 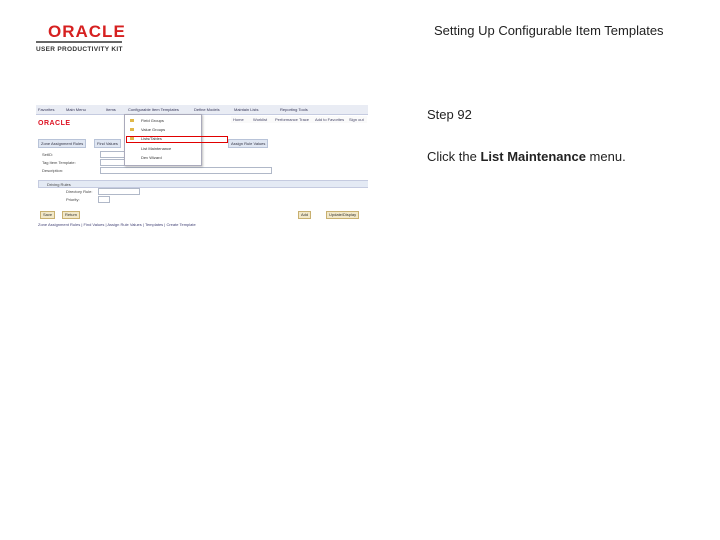 I want to click on logo-subtitle: USER PRODUCTIVITY KIT, so click(x=79, y=49).